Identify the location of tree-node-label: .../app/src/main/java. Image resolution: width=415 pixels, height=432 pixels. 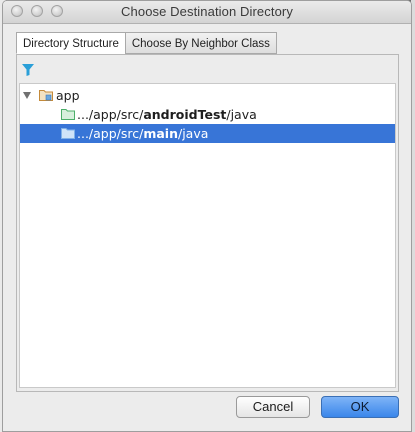
(143, 133).